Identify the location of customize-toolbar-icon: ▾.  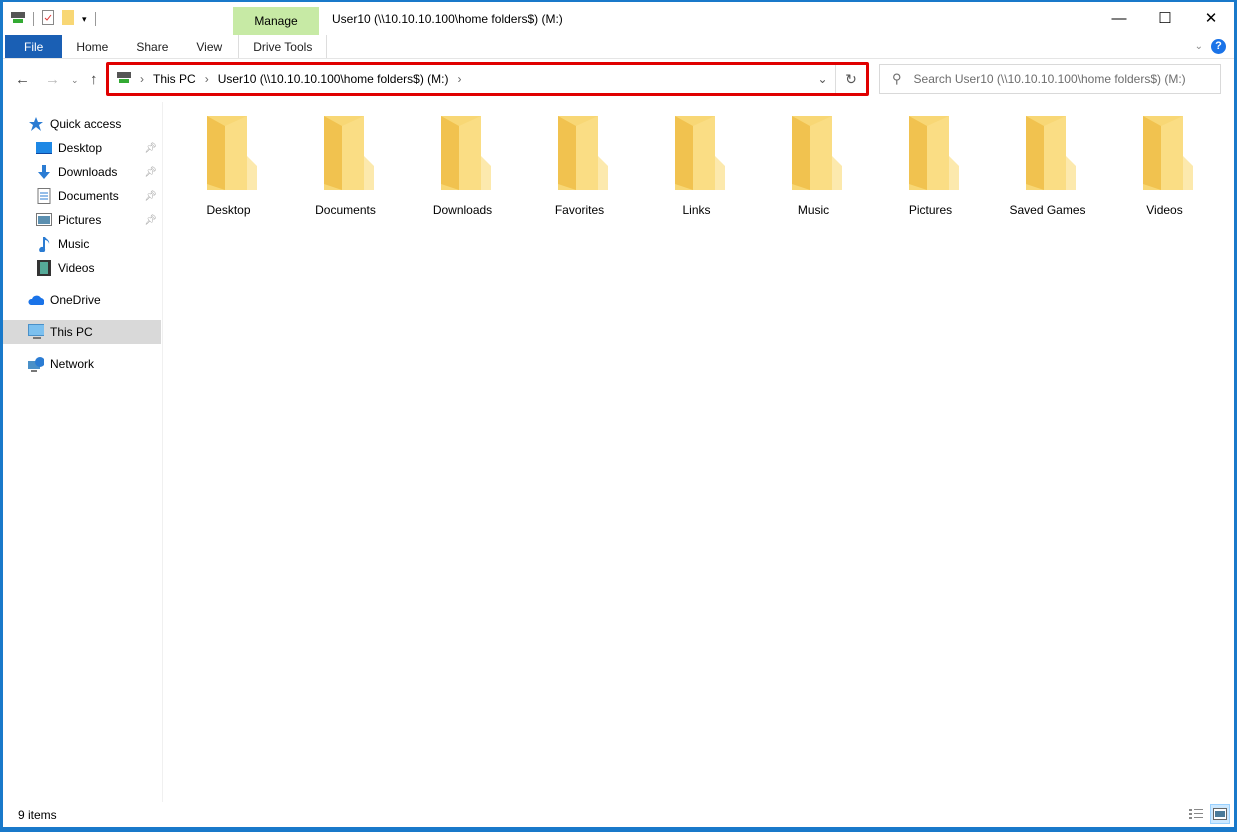
(84, 19).